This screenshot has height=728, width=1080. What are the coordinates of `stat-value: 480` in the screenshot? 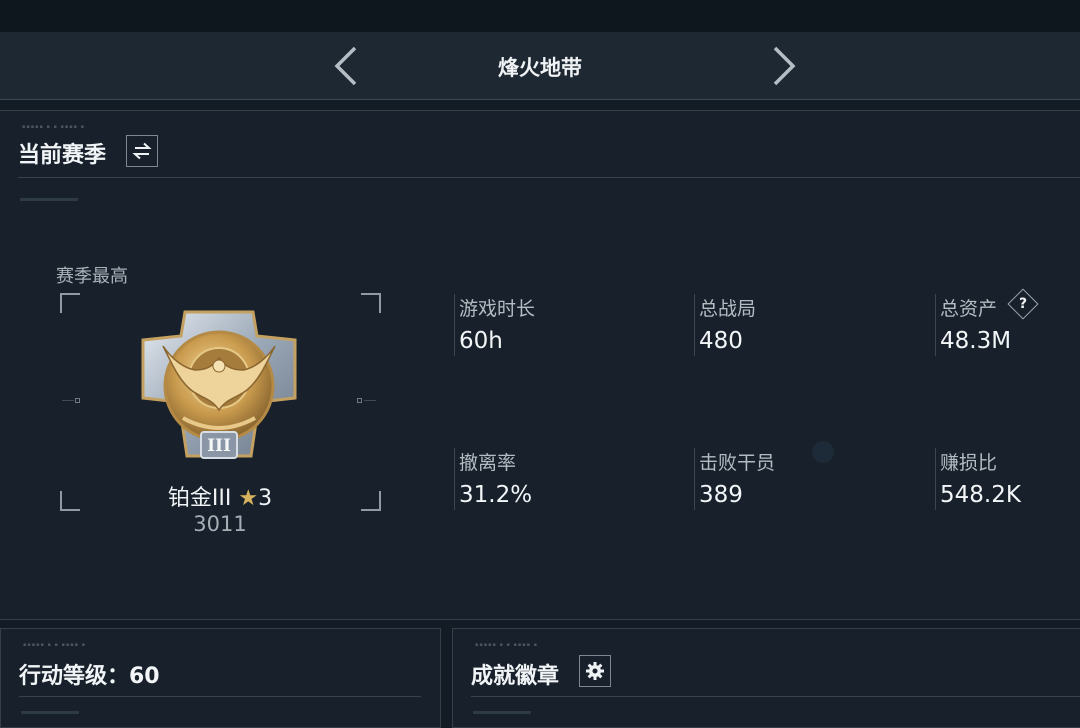 It's located at (721, 341).